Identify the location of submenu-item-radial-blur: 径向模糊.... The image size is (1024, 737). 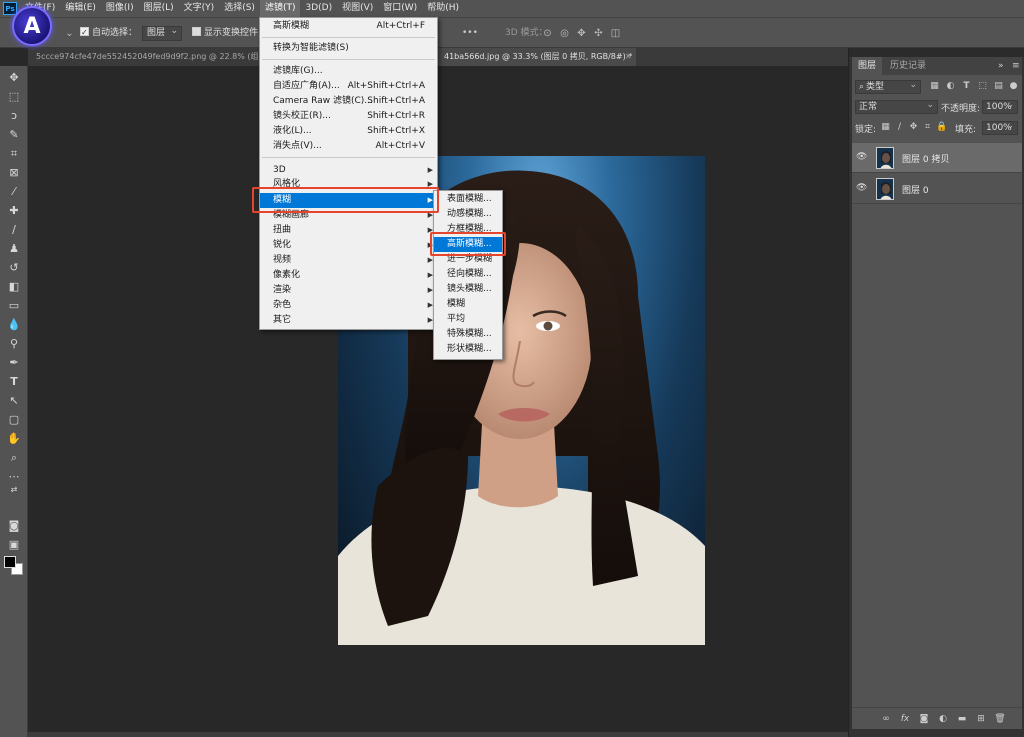
(468, 274).